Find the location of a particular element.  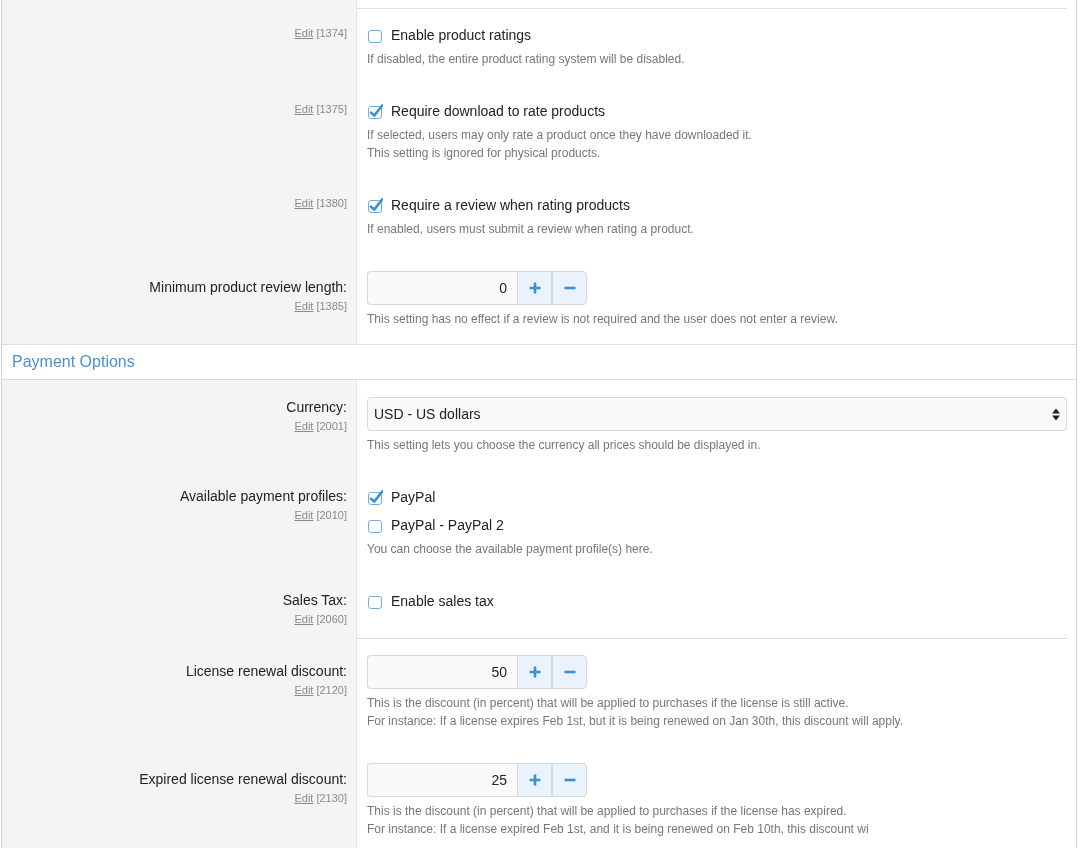

setting-label: Available payment profiles: is located at coordinates (262, 496).